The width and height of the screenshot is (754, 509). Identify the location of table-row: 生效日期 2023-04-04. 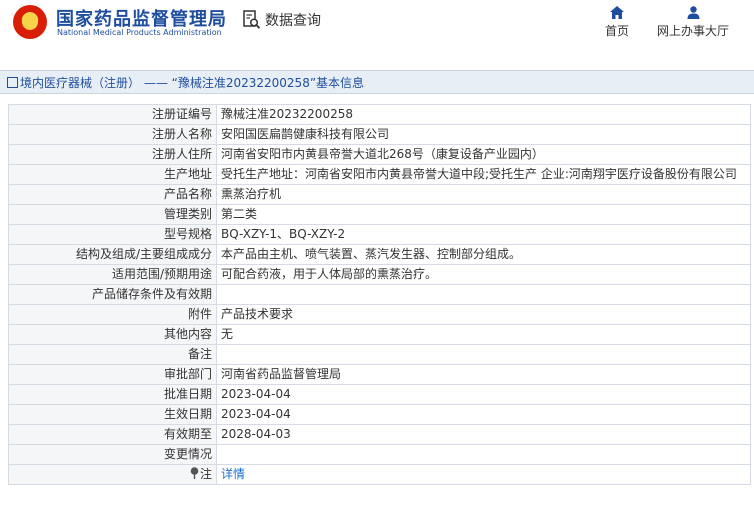
(379, 414).